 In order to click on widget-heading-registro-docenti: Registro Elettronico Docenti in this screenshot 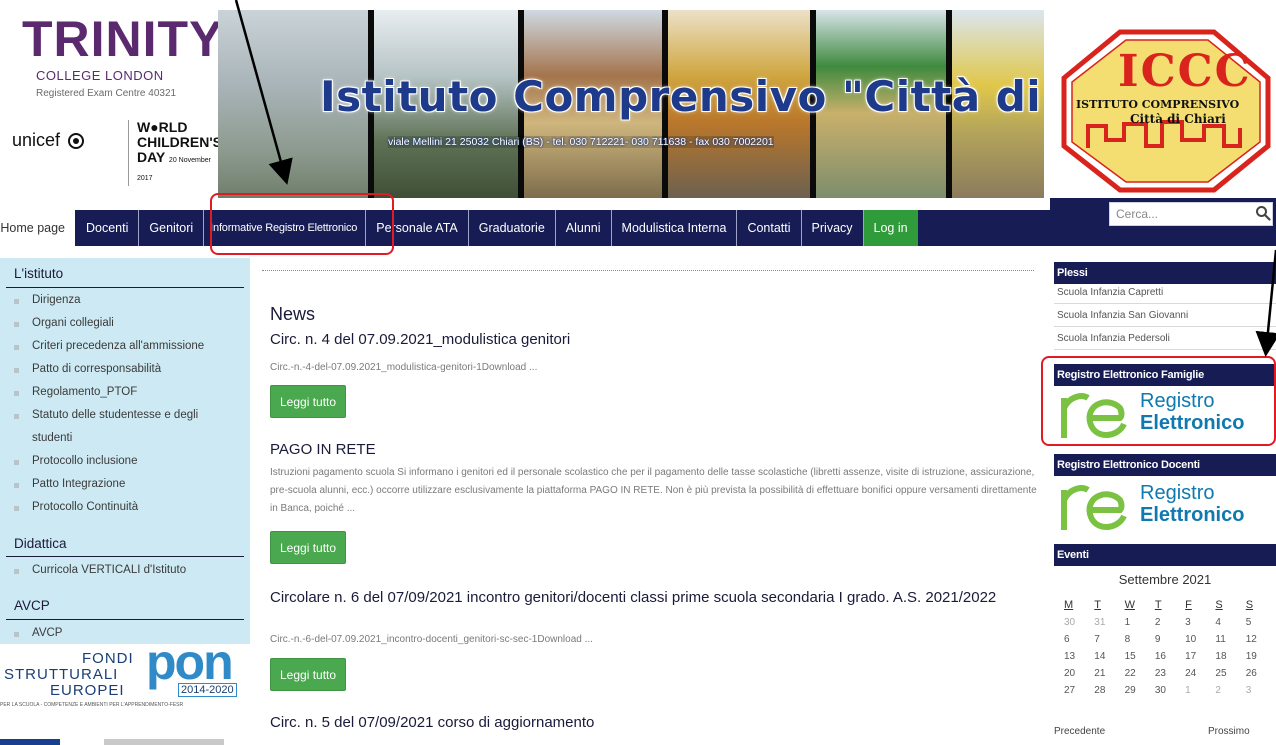, I will do `click(1165, 465)`.